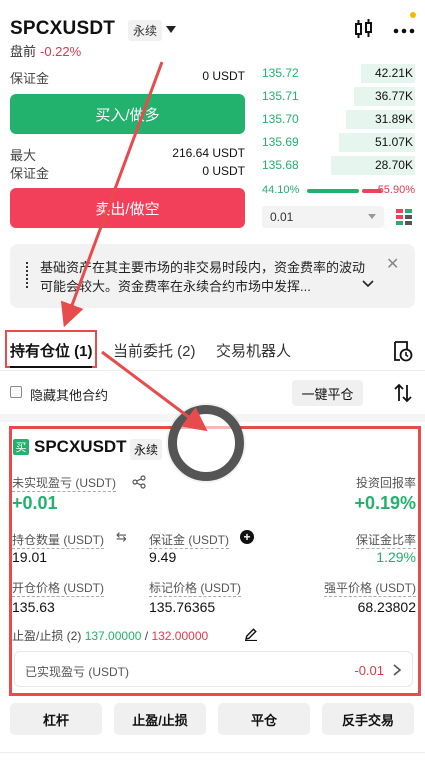 The image size is (425, 762). Describe the element at coordinates (180, 636) in the screenshot. I see `stop-loss-value: 132.00000` at that location.